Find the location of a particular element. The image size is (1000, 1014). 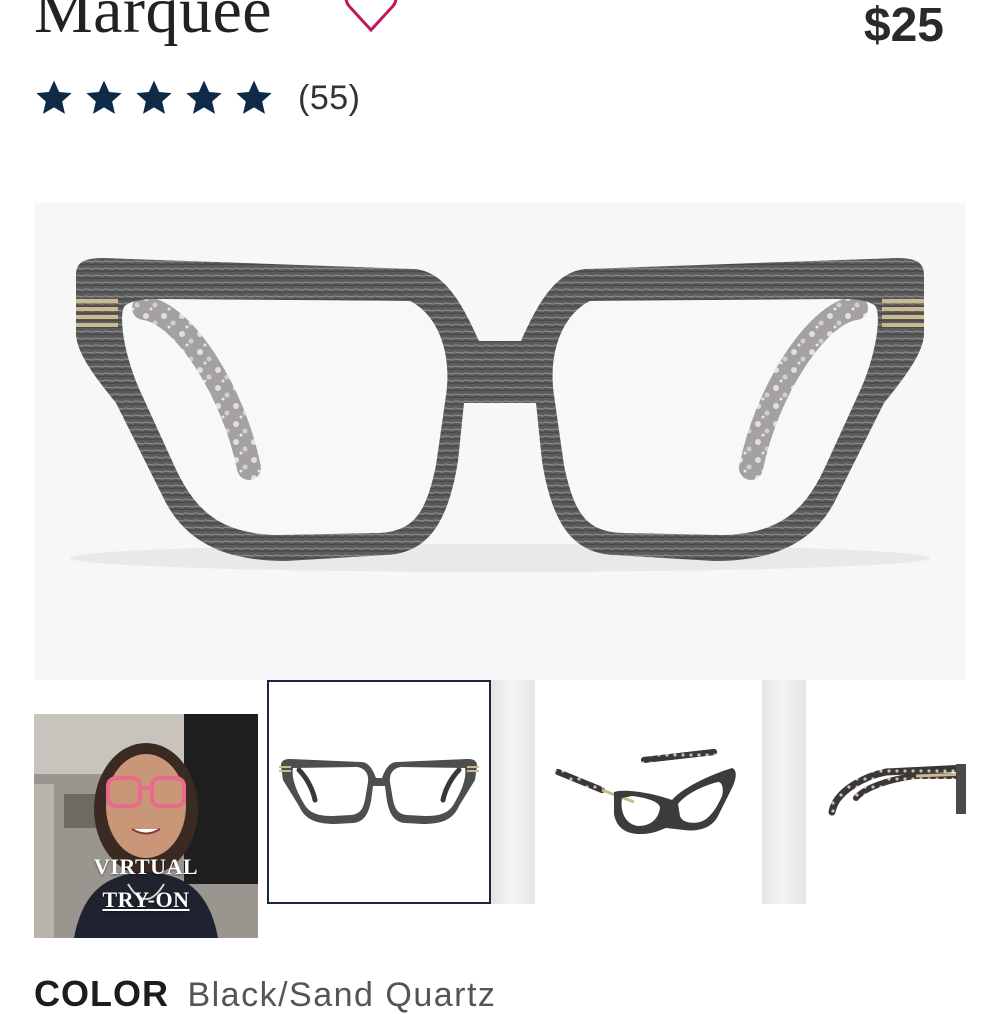

try-on-line1: VIRTUAL is located at coordinates (146, 866).